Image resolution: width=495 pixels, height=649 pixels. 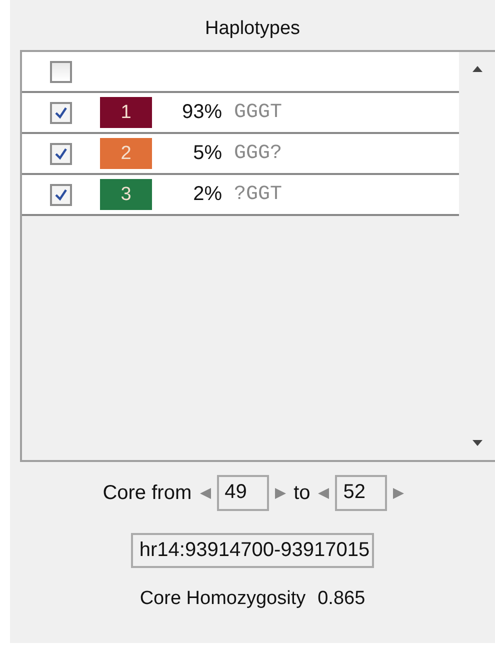 What do you see at coordinates (302, 493) in the screenshot?
I see `core-to-label: to` at bounding box center [302, 493].